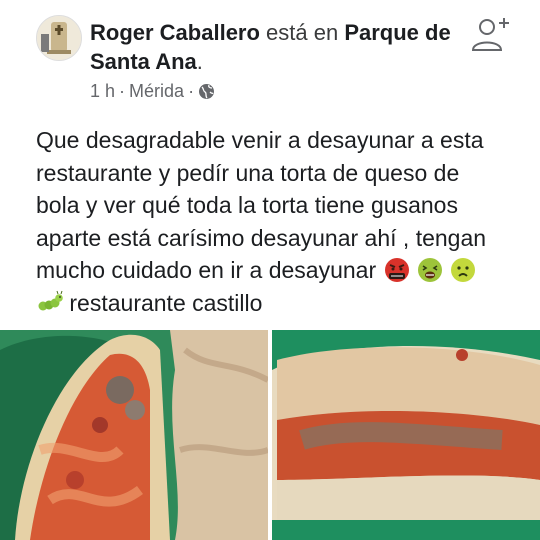  I want to click on globe-icon, so click(207, 91).